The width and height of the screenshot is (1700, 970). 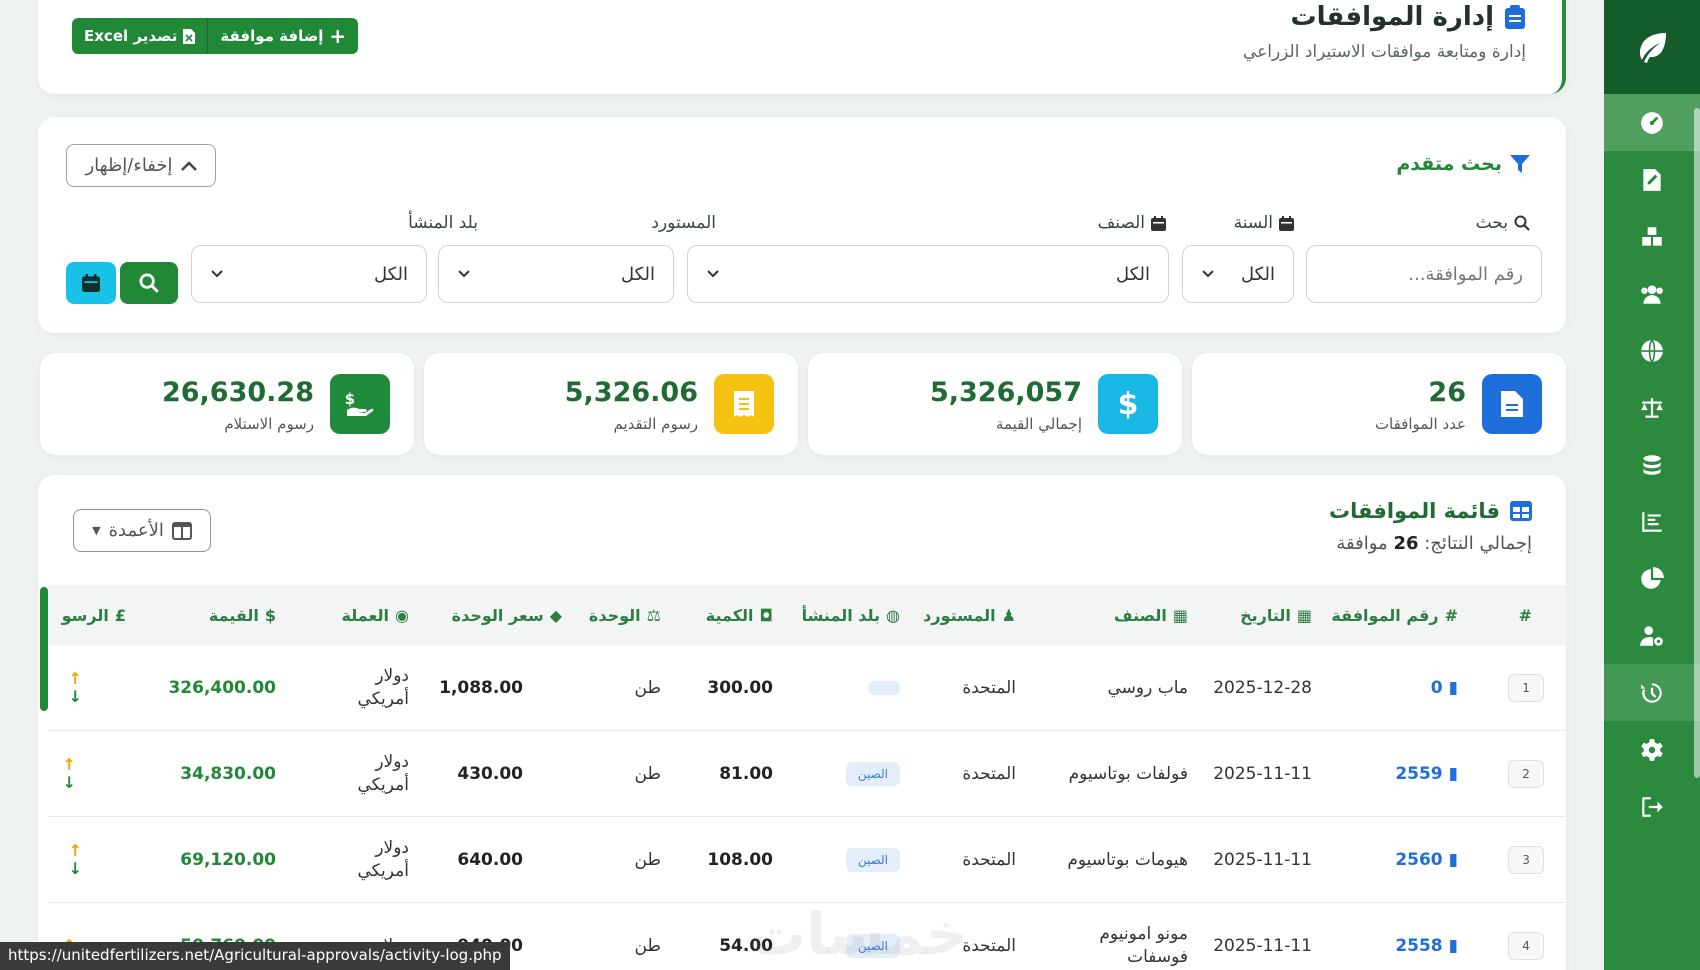 What do you see at coordinates (1652, 122) in the screenshot?
I see `nav-dashboard` at bounding box center [1652, 122].